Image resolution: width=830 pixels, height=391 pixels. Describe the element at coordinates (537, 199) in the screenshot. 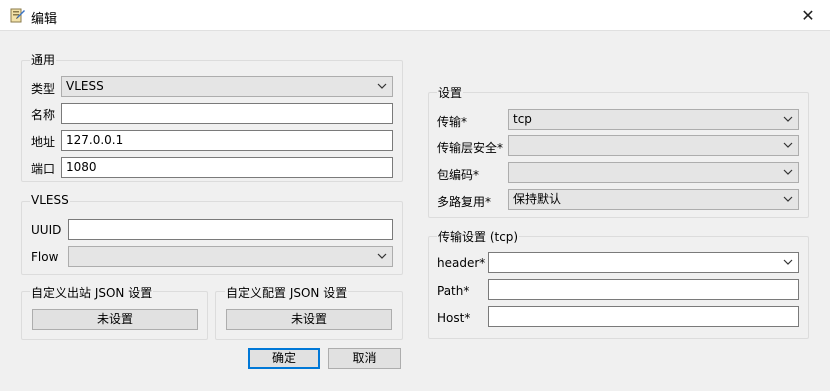

I see `mux-select-value: 保持默认` at that location.